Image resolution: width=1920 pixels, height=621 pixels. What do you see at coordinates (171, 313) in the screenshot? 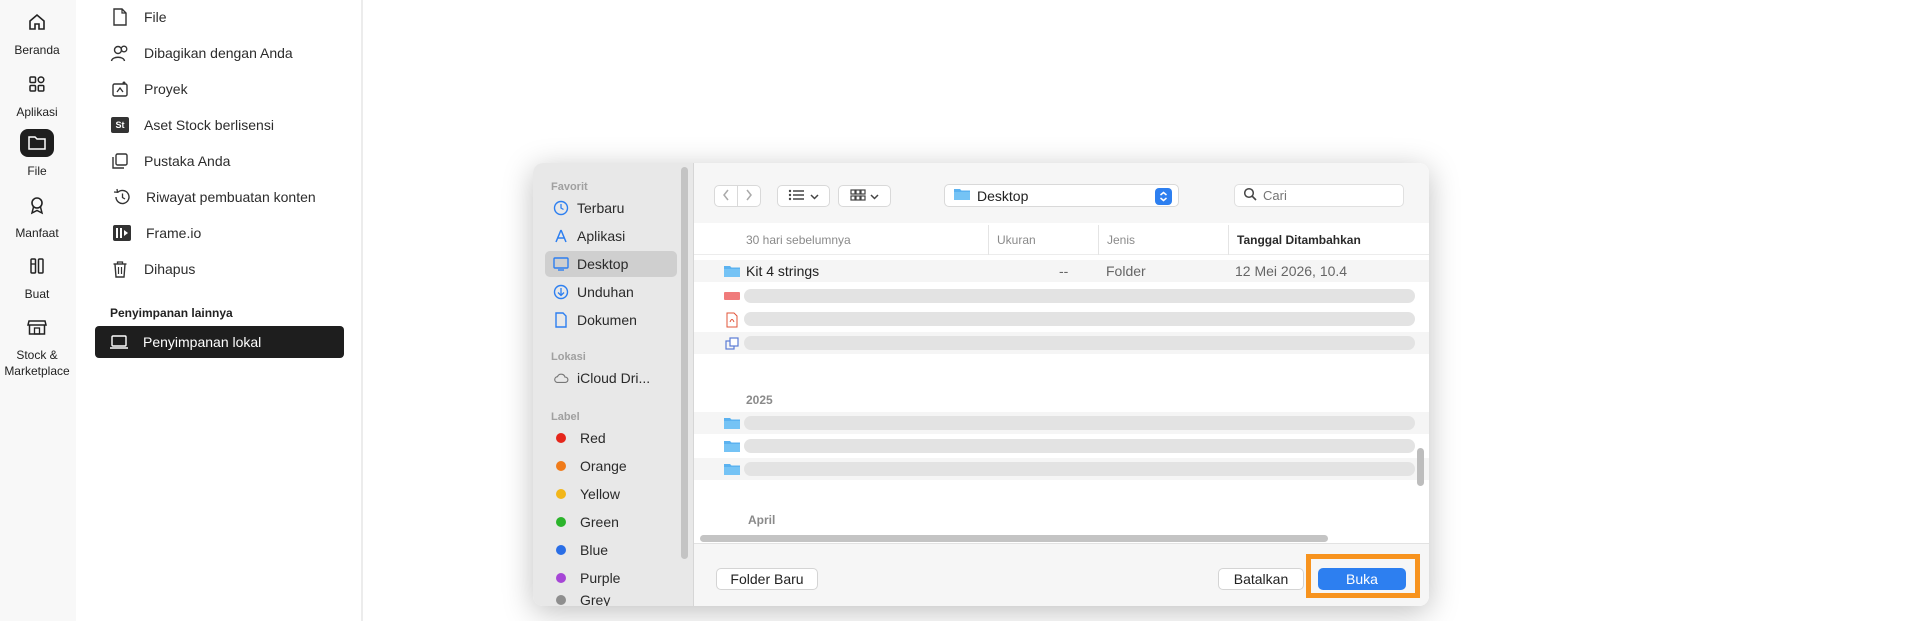
I see `nav-section-title: Penyimpanan lainnya` at bounding box center [171, 313].